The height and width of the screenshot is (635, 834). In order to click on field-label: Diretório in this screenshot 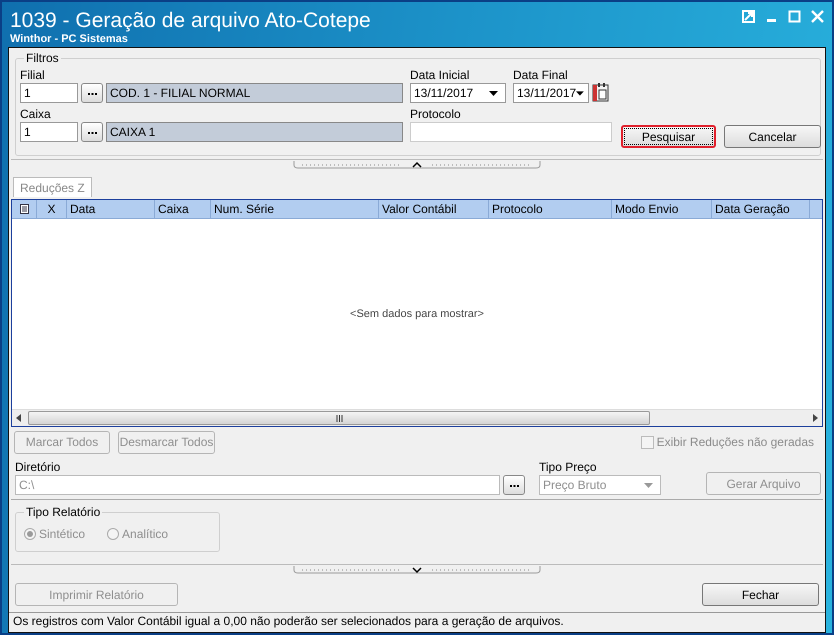, I will do `click(38, 467)`.